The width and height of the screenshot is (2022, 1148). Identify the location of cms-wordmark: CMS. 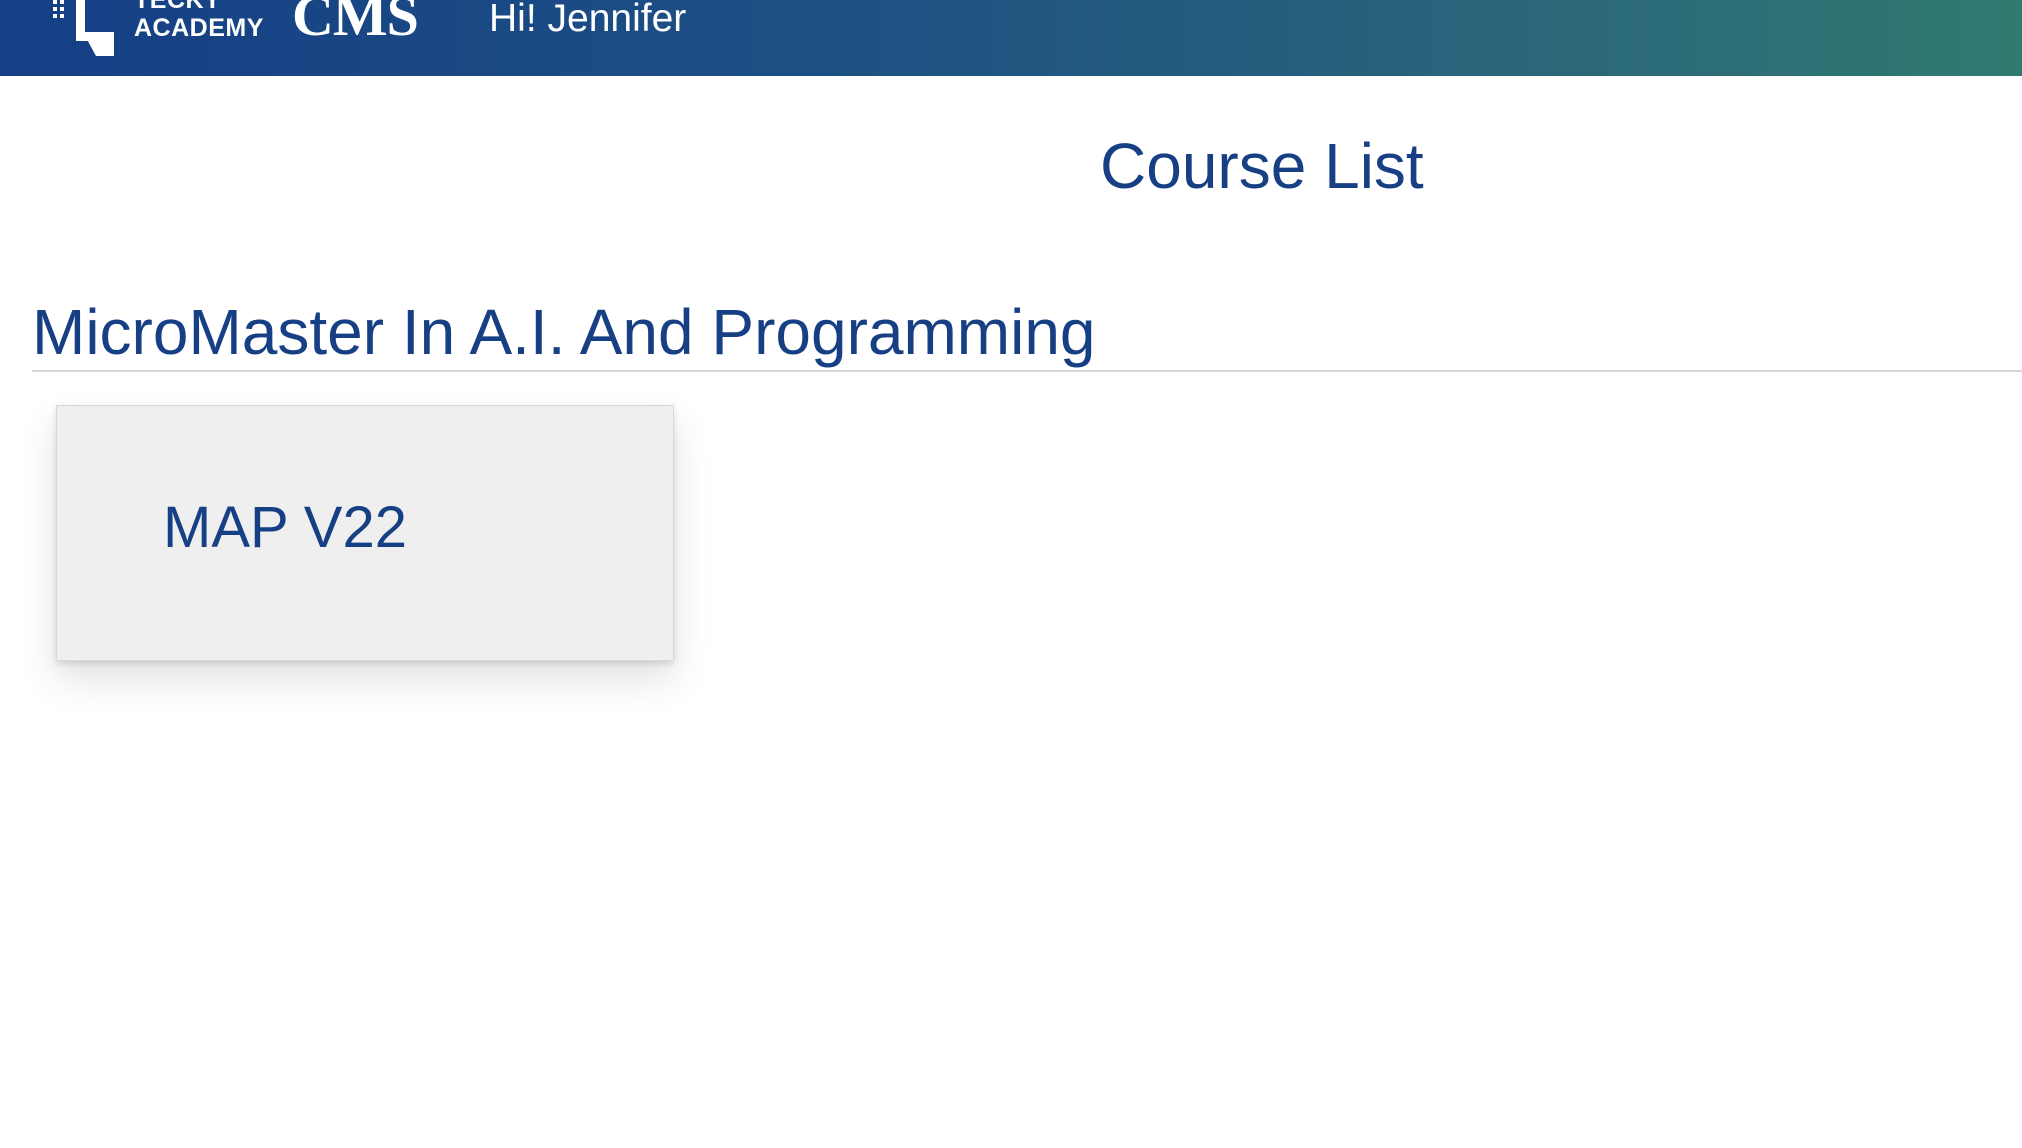
(355, 24).